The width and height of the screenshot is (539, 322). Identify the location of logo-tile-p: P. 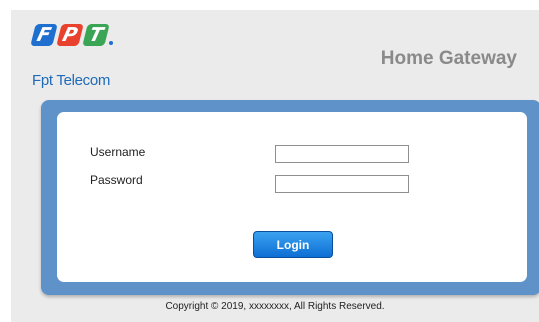
(70, 35).